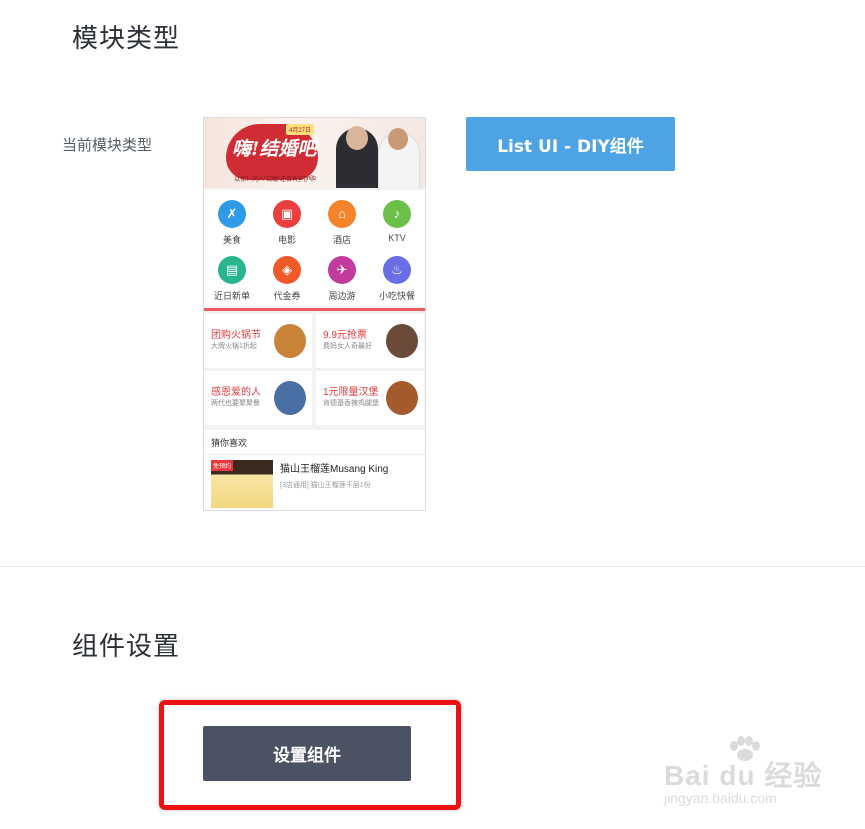  Describe the element at coordinates (342, 214) in the screenshot. I see `hotel-icon: ⌂` at that location.